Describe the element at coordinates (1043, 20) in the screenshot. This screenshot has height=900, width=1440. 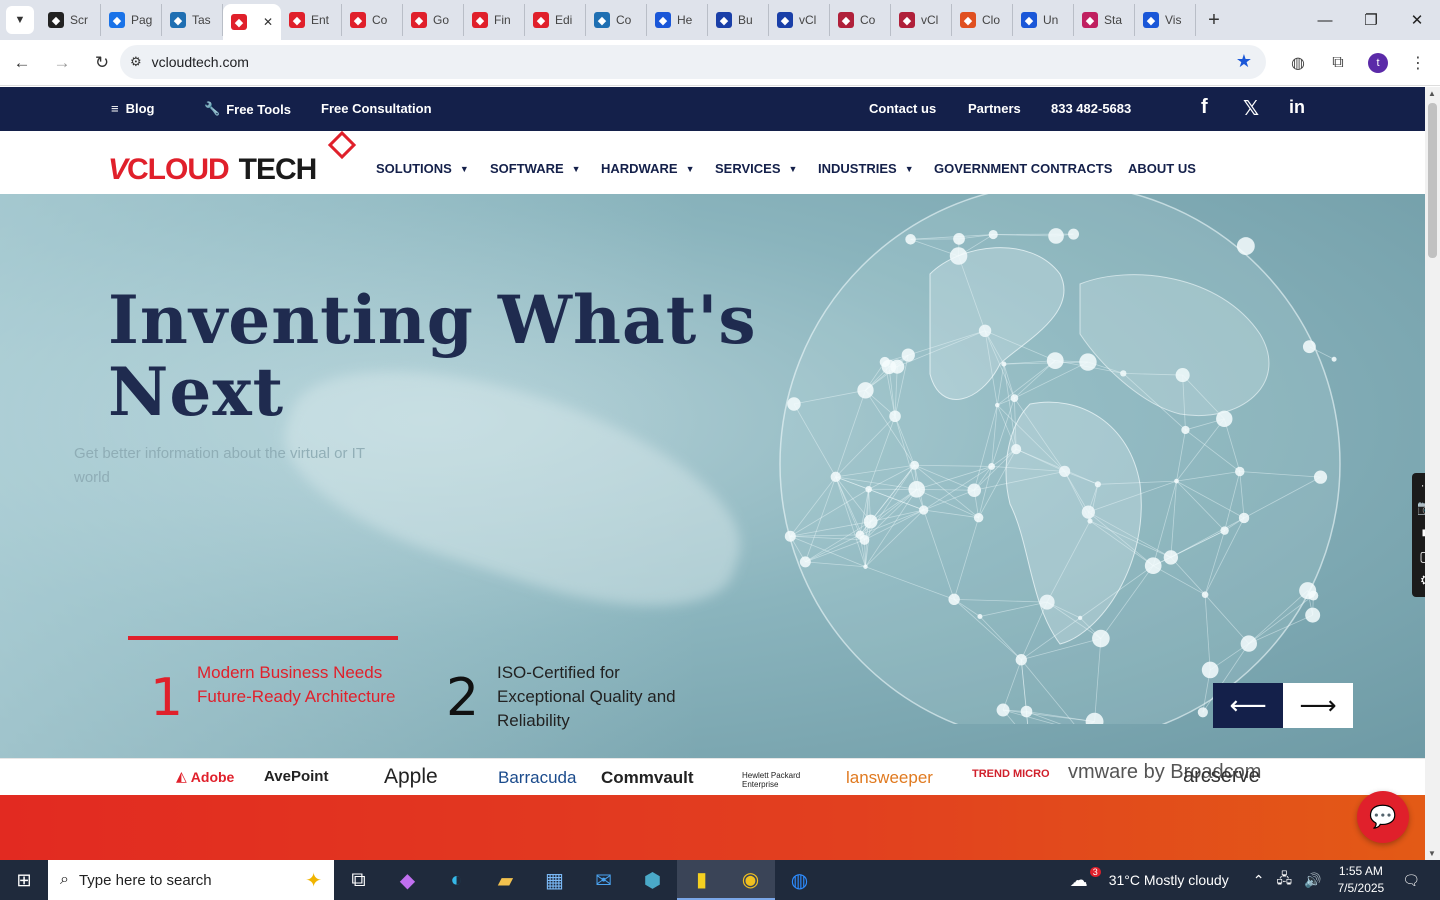
I see `browser-tab: ◆ Un` at that location.